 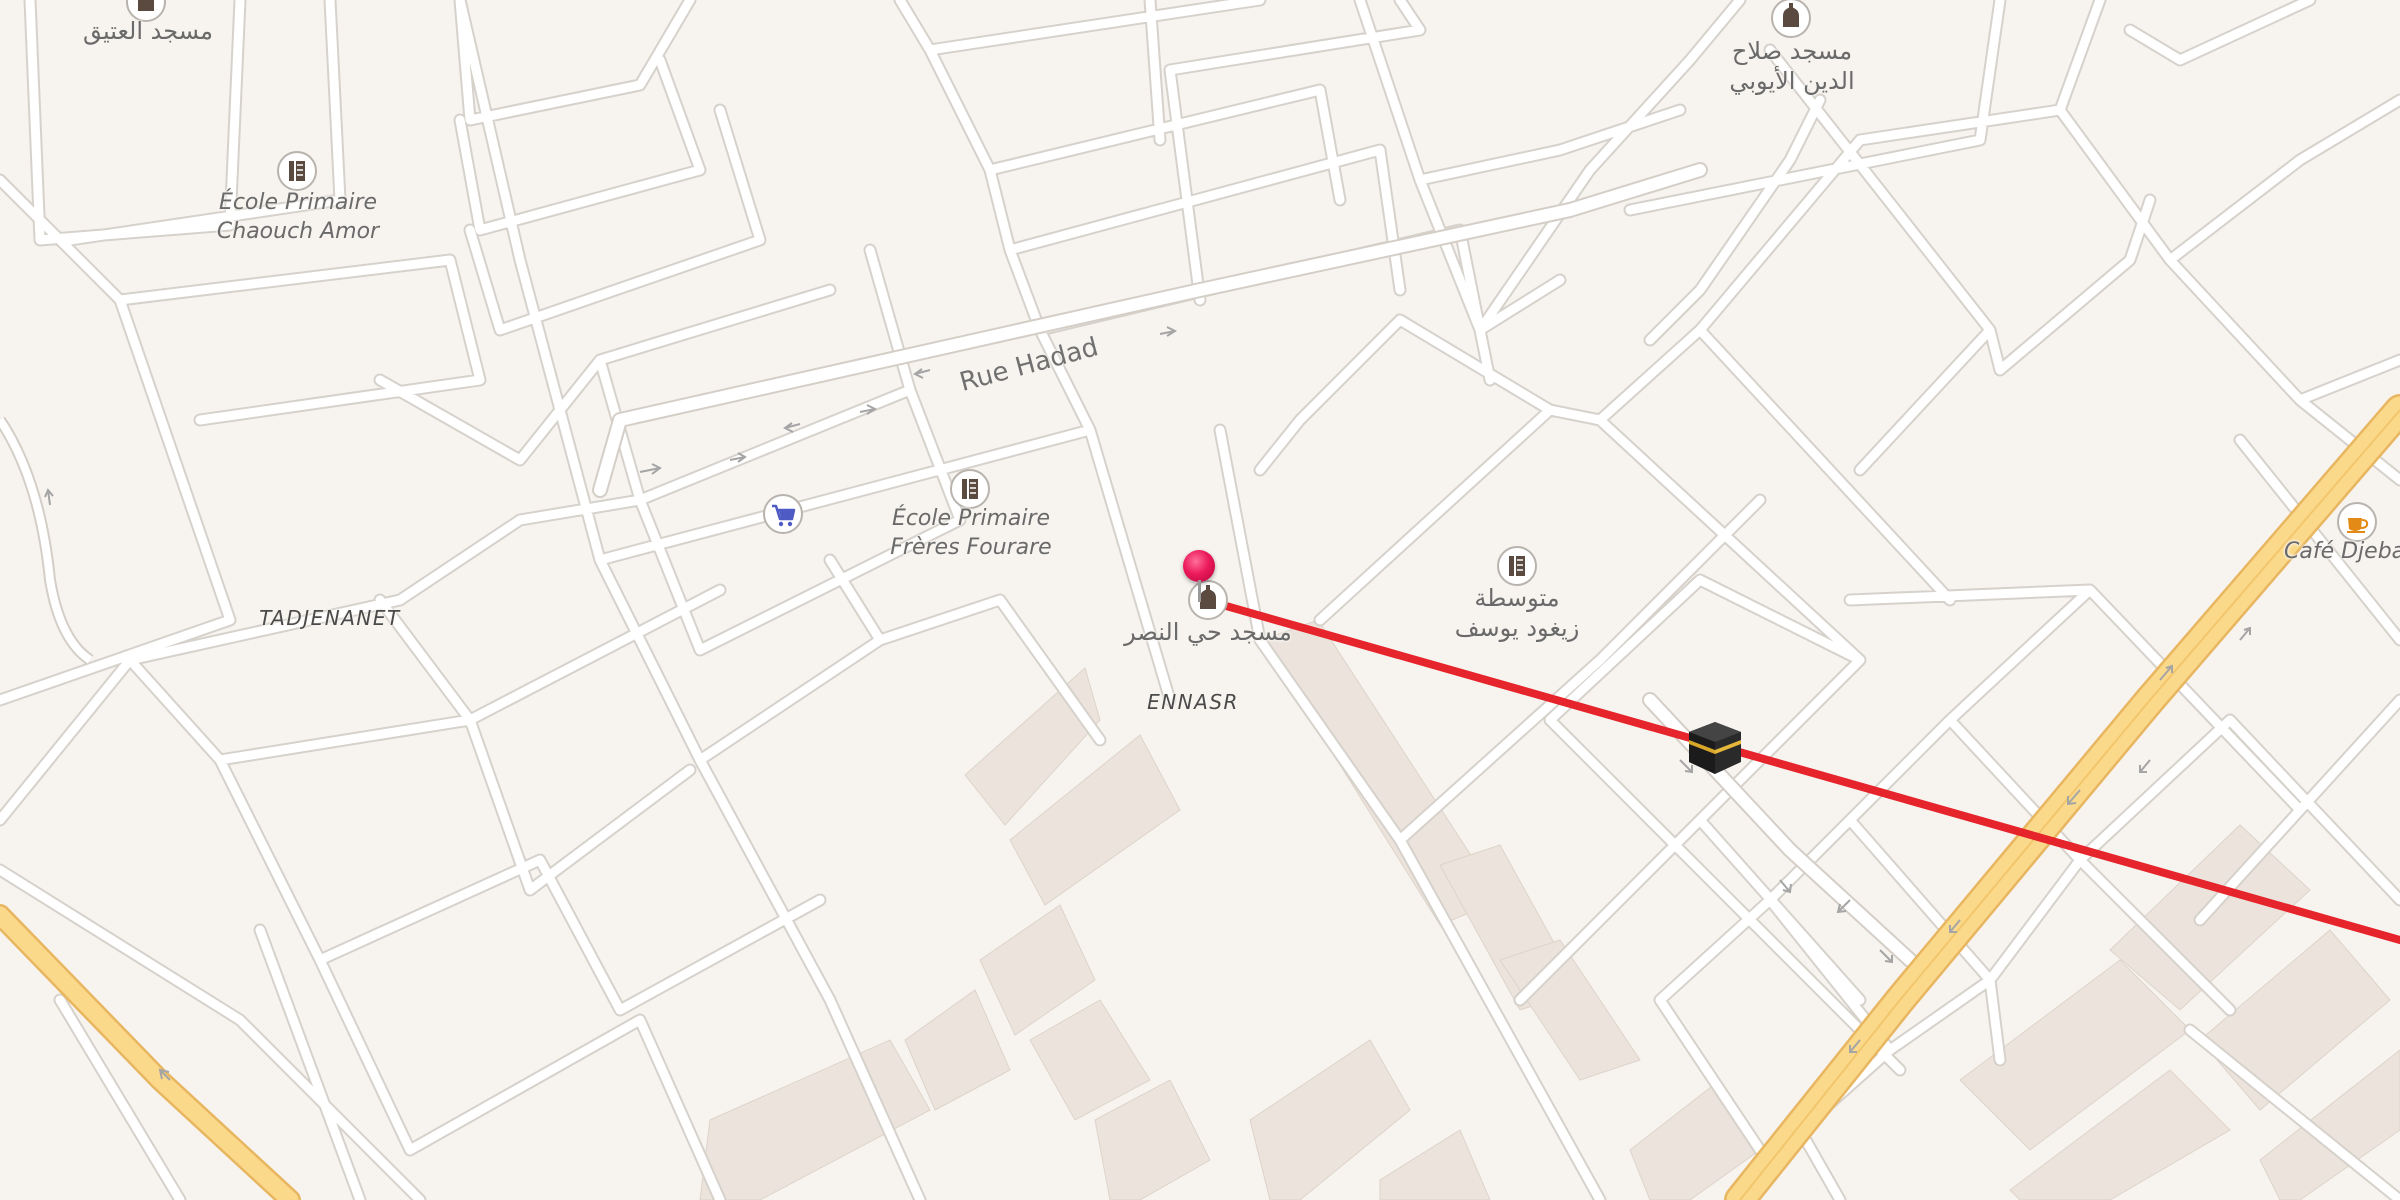 I want to click on kaaba-icon, so click(x=1715, y=748).